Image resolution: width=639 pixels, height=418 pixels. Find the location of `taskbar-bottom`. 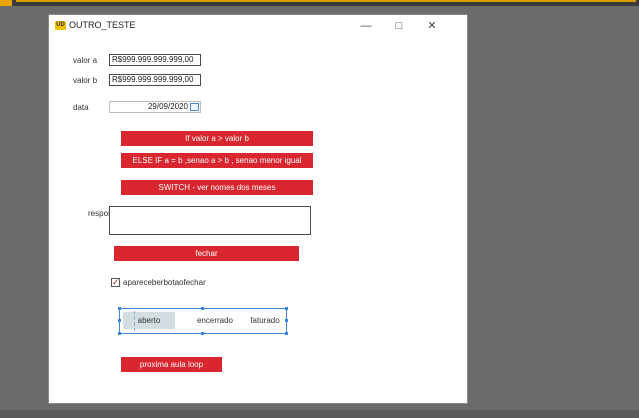

taskbar-bottom is located at coordinates (319, 414).